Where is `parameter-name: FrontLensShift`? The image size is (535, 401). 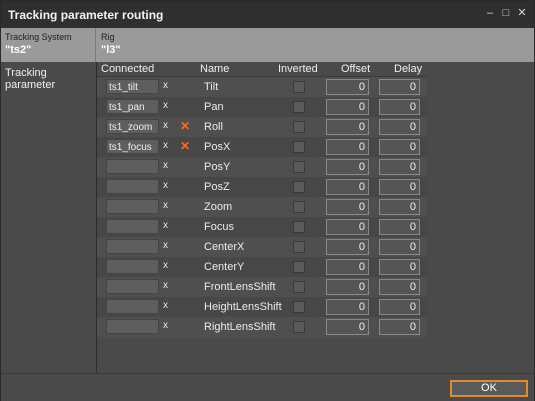 parameter-name: FrontLensShift is located at coordinates (240, 287).